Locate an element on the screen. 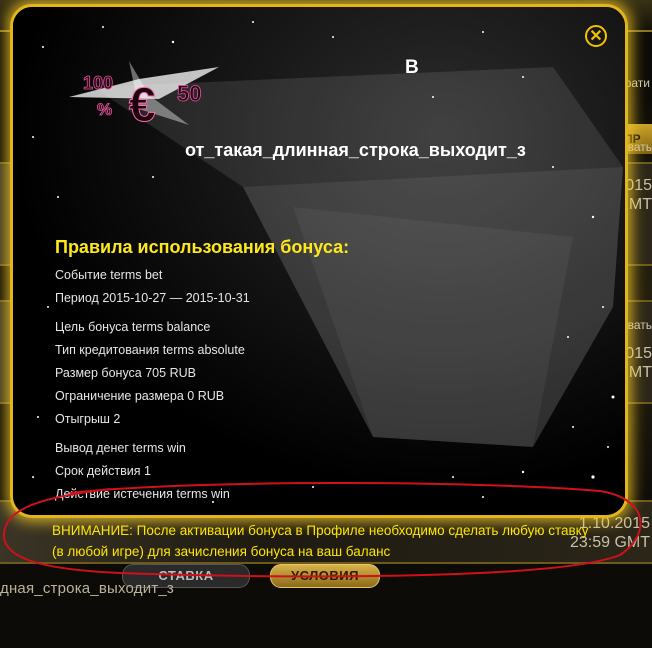  rule-event: Событие terms bet is located at coordinates (109, 275).